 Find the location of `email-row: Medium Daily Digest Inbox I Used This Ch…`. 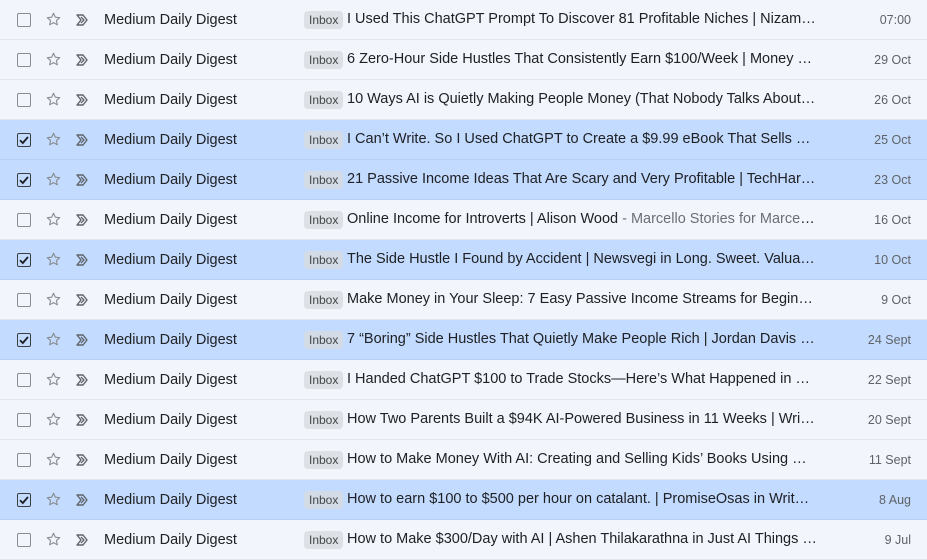

email-row: Medium Daily Digest Inbox I Used This Ch… is located at coordinates (463, 20).